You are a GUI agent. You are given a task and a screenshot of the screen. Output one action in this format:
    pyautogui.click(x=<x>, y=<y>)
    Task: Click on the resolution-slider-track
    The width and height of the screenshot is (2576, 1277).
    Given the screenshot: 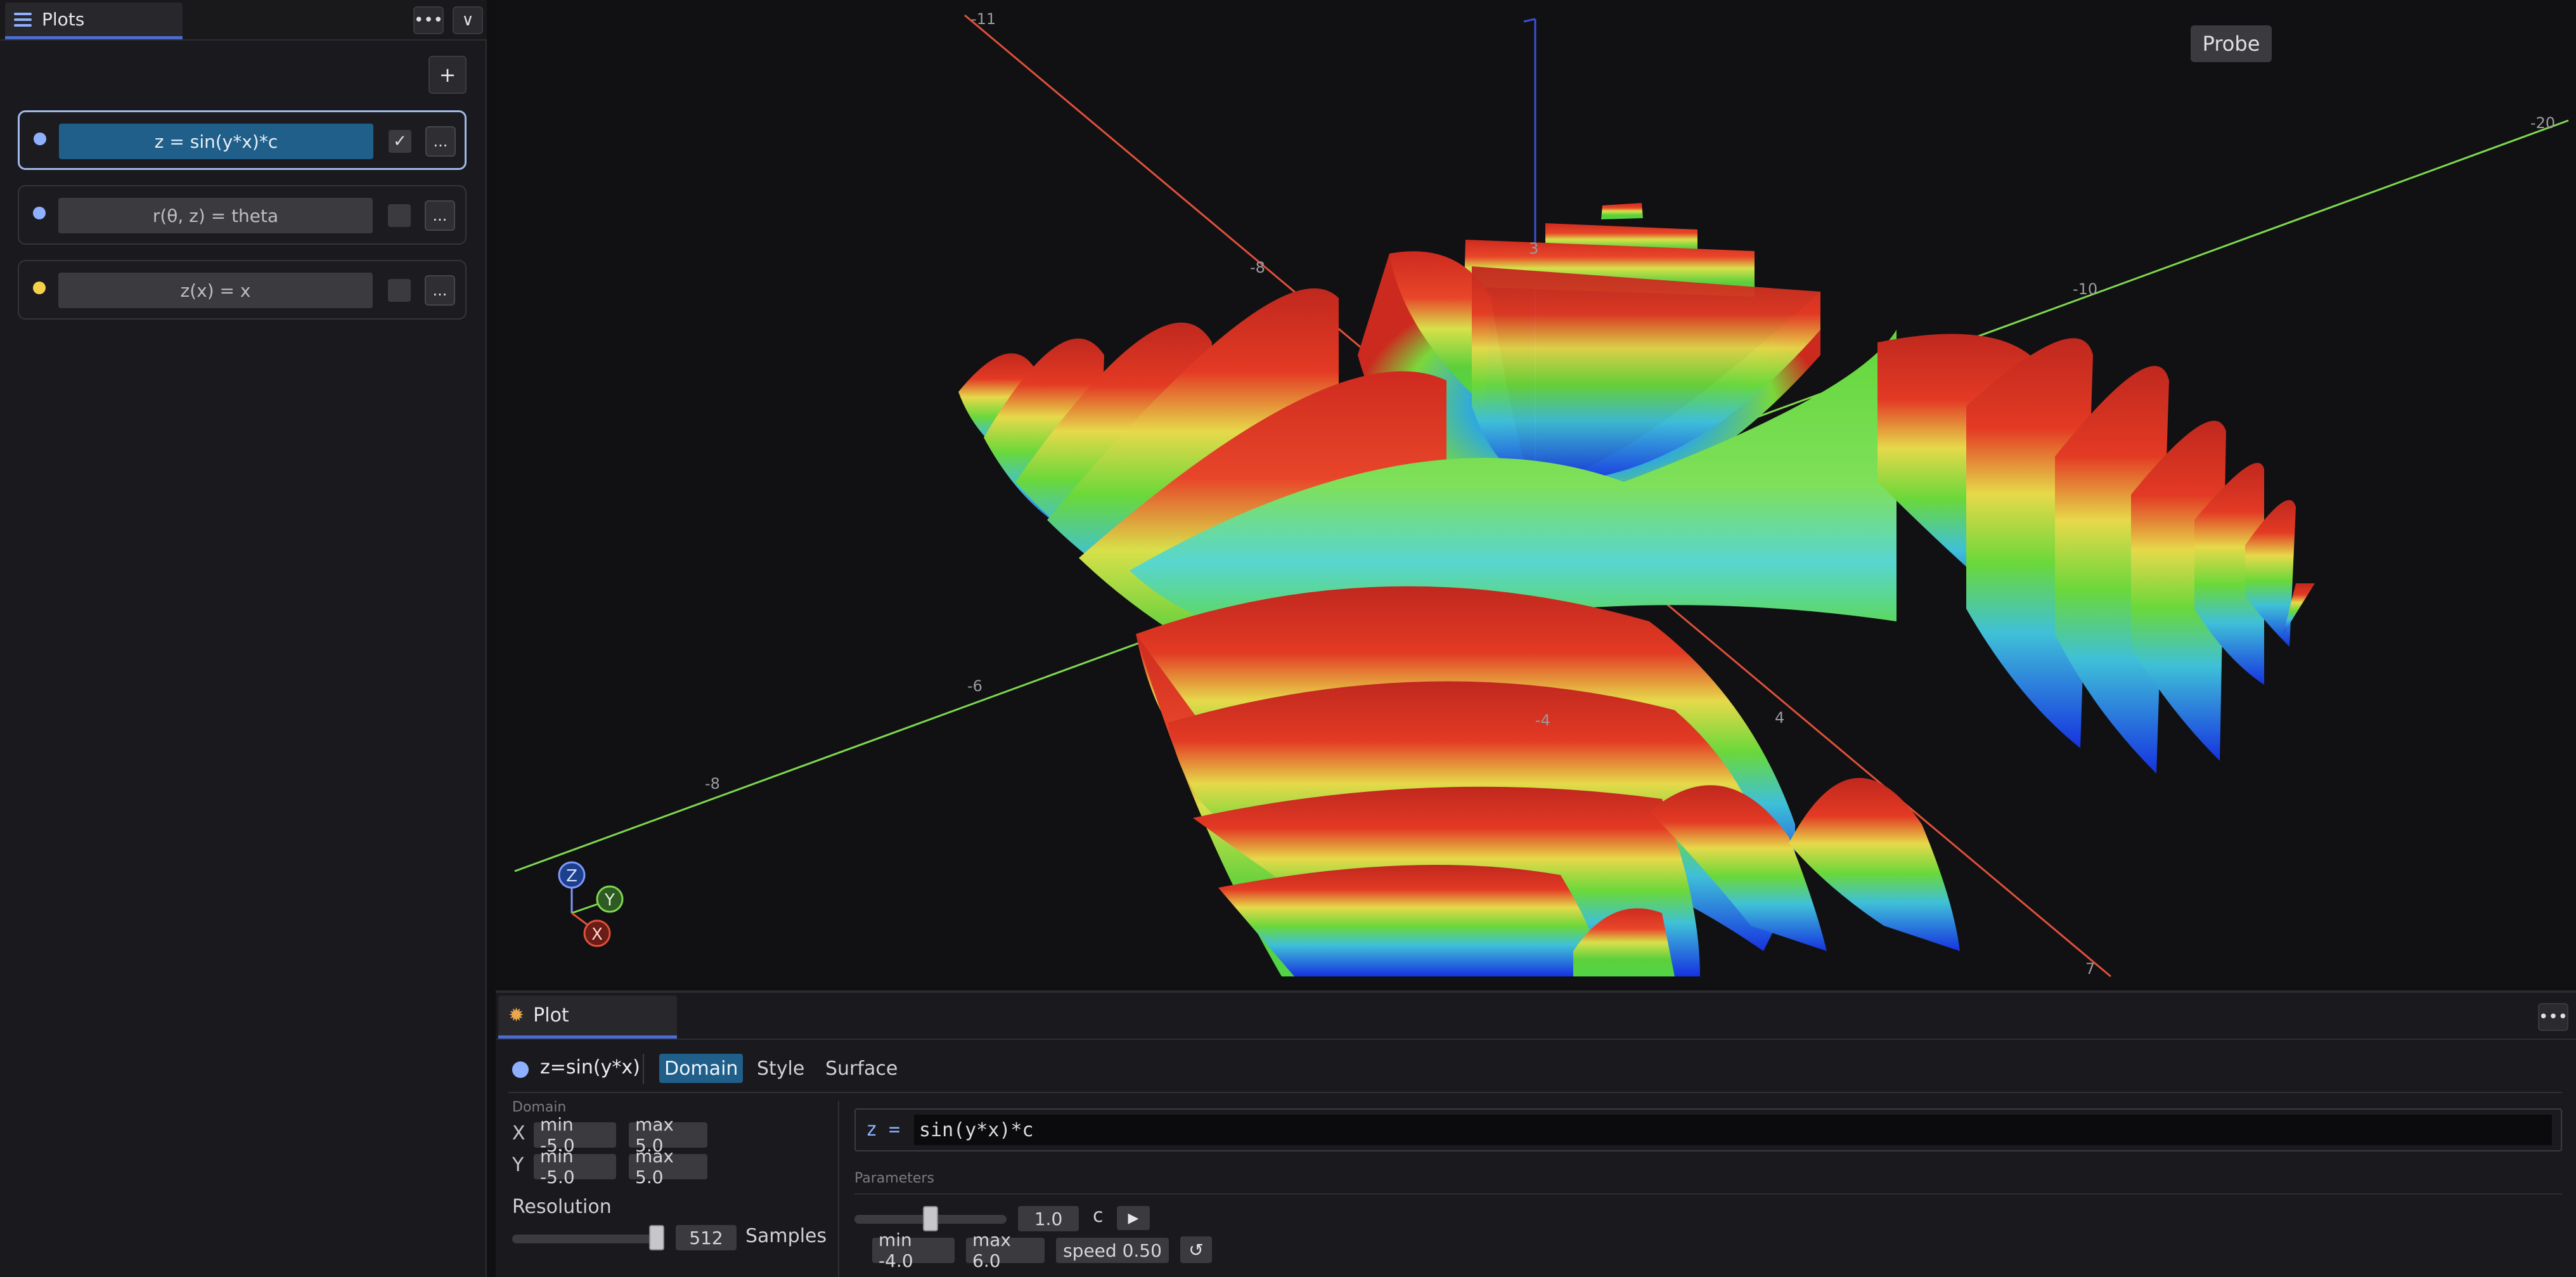 What is the action you would take?
    pyautogui.click(x=588, y=1239)
    